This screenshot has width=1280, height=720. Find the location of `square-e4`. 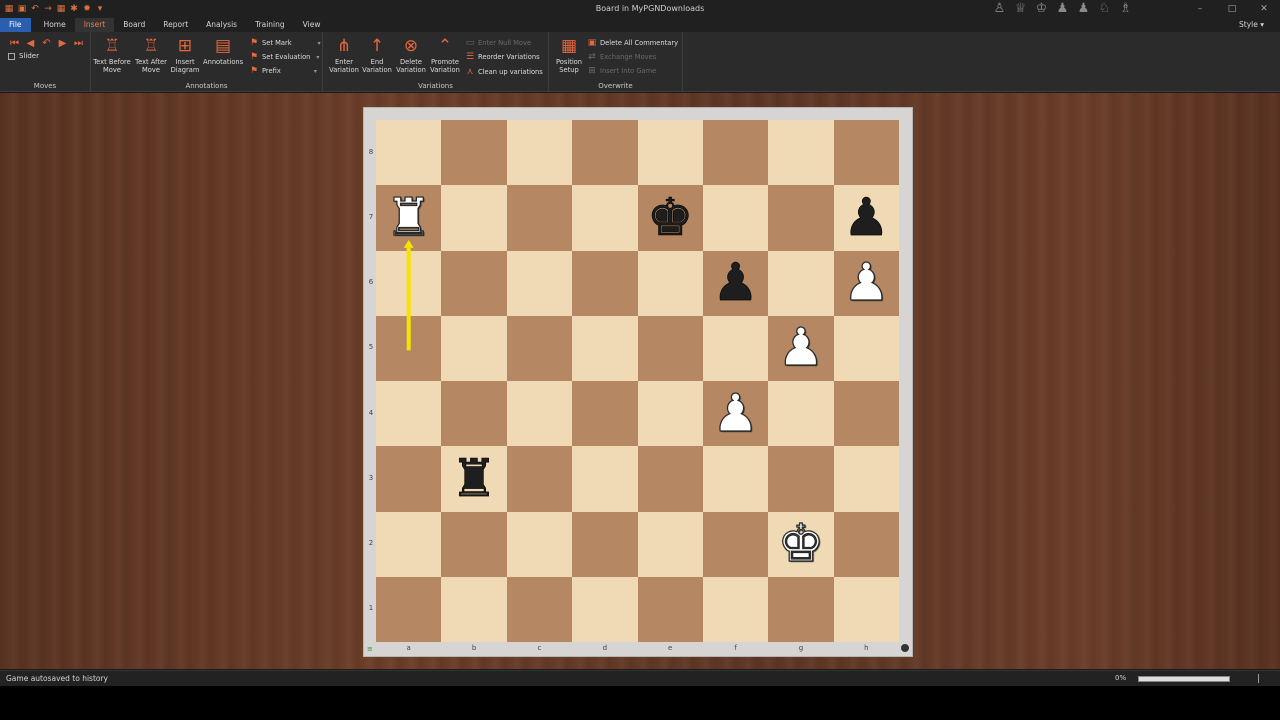

square-e4 is located at coordinates (670, 414).